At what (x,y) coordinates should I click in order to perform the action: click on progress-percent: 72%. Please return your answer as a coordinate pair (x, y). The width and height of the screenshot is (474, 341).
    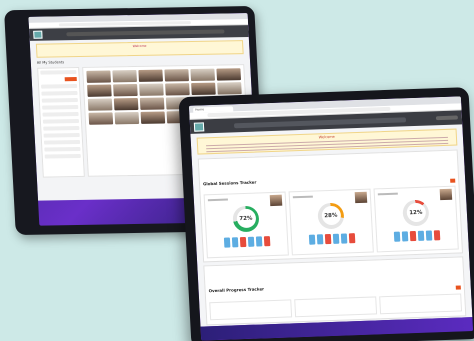
    Looking at the image, I should click on (245, 218).